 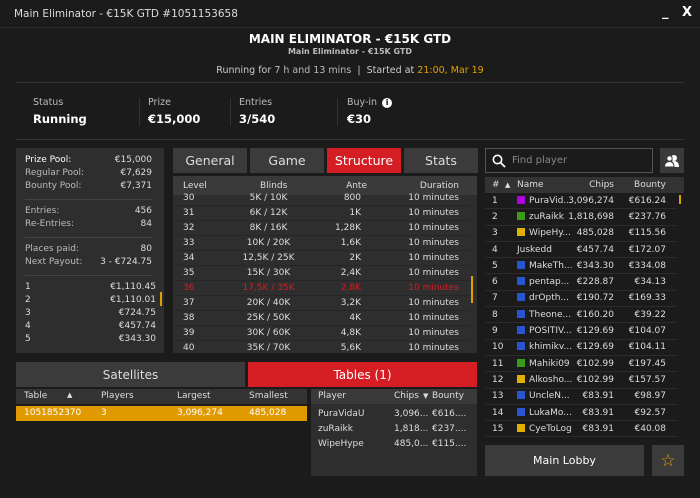 What do you see at coordinates (495, 265) in the screenshot?
I see `player-rank: 5` at bounding box center [495, 265].